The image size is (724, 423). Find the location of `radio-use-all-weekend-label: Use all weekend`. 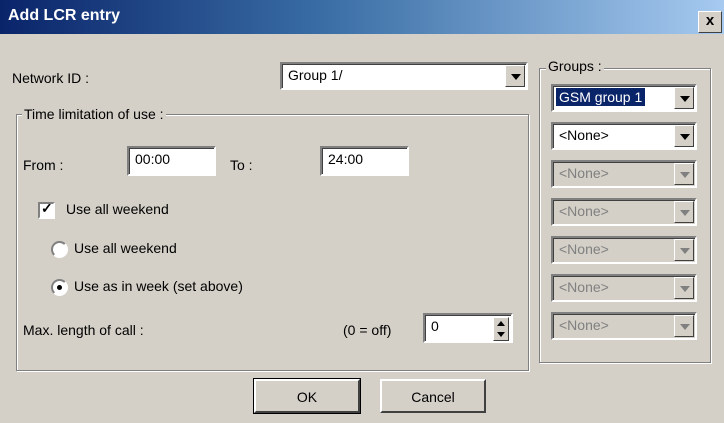

radio-use-all-weekend-label: Use all weekend is located at coordinates (125, 248).